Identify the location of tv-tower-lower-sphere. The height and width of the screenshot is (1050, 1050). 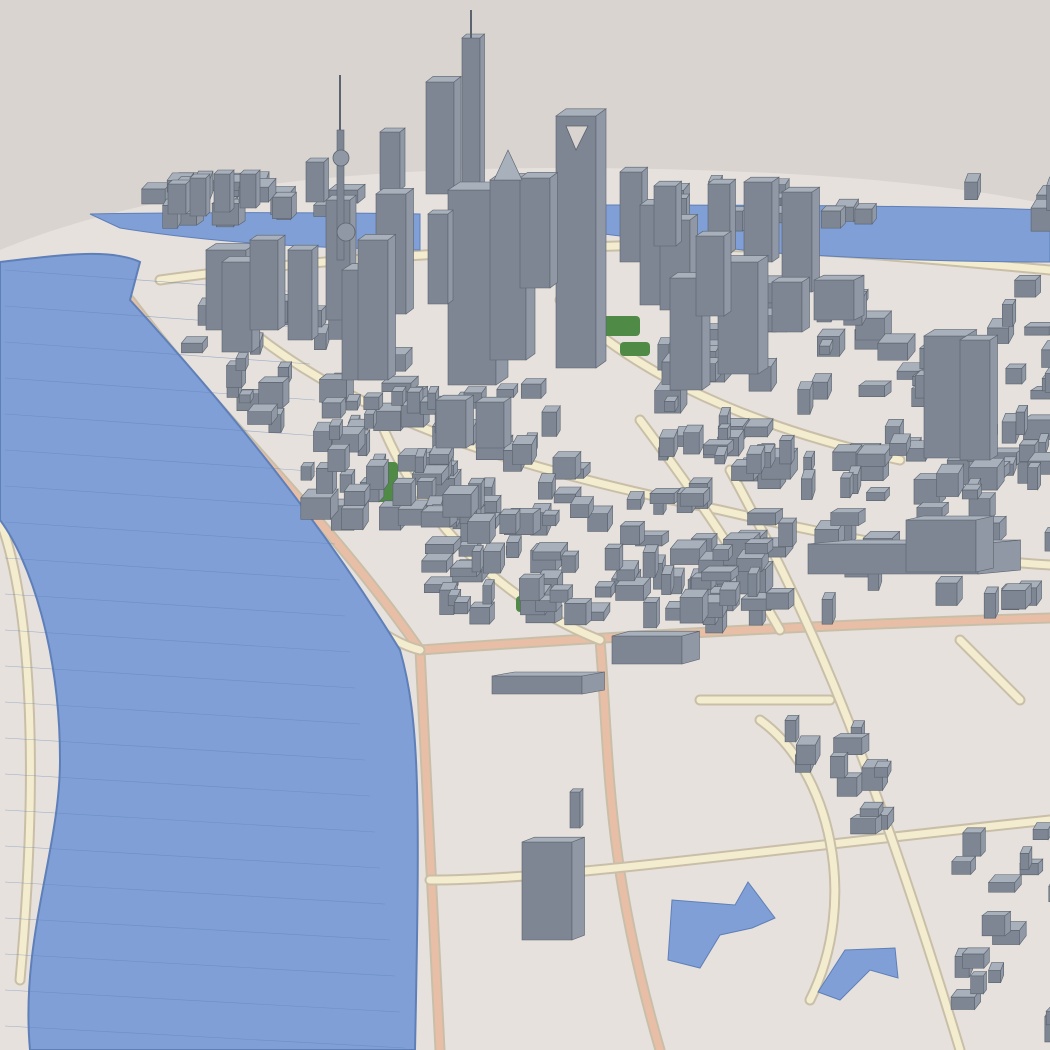
(346, 232).